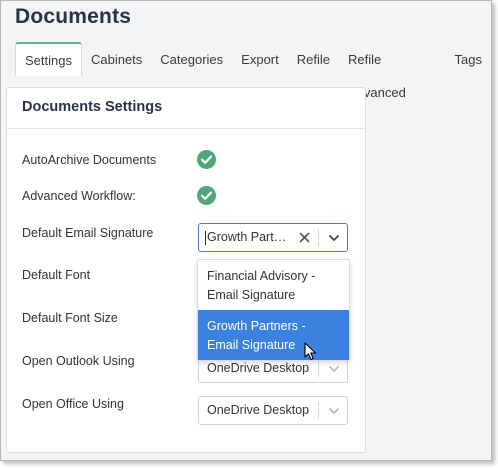 This screenshot has width=498, height=468. I want to click on option-growth-partners: Growth Partners - Email Signature, so click(273, 335).